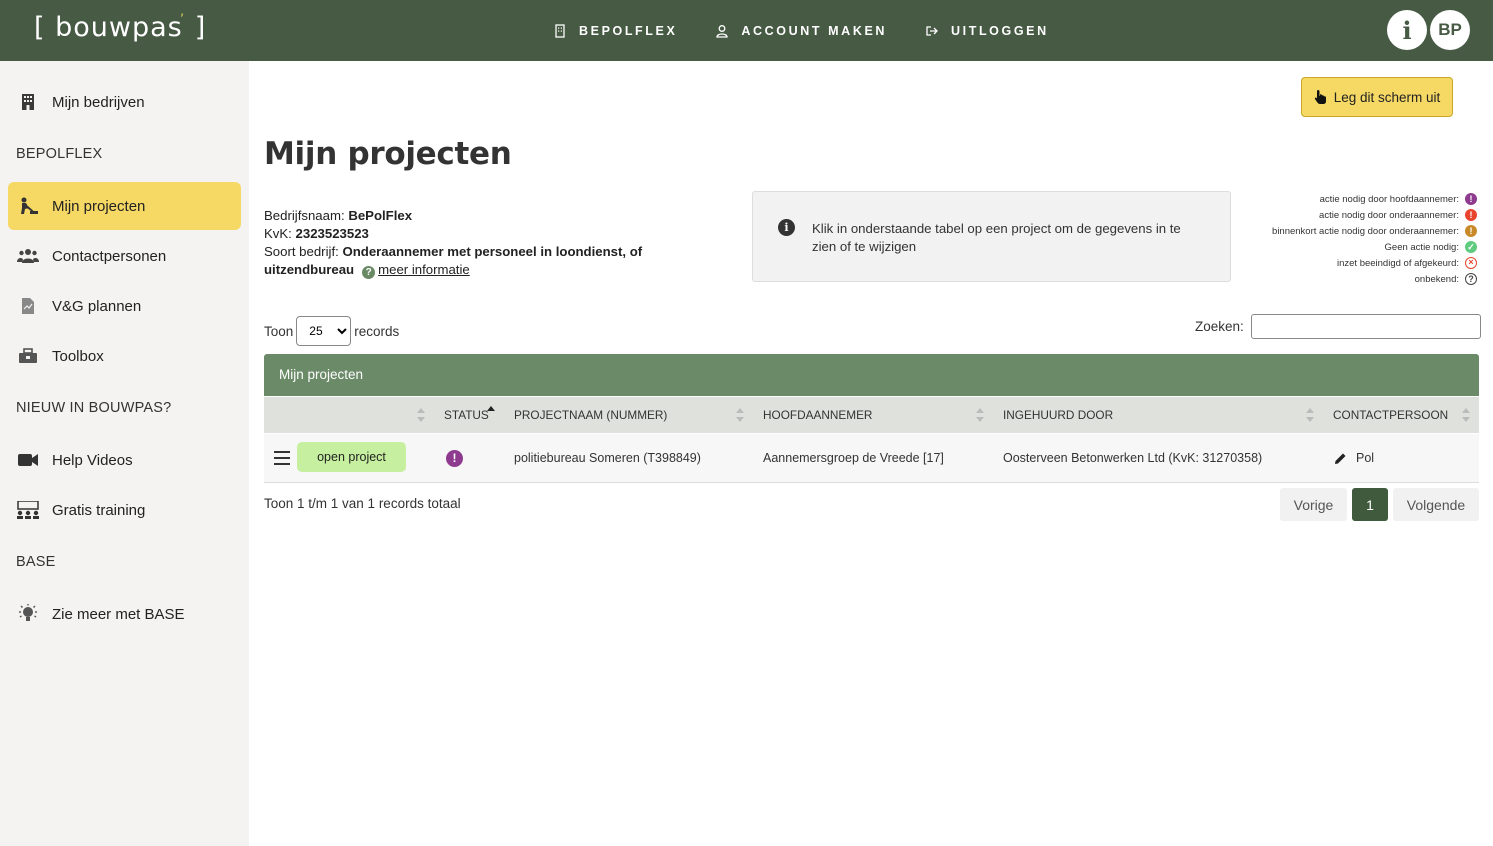  Describe the element at coordinates (1353, 458) in the screenshot. I see `contact-cell: Pol` at that location.